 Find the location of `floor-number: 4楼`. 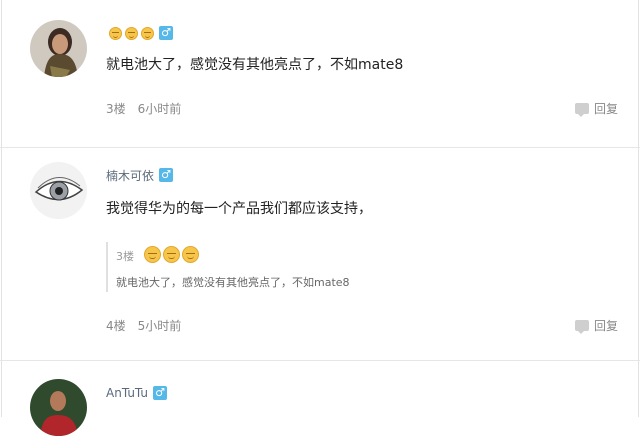

floor-number: 4楼 is located at coordinates (116, 326).